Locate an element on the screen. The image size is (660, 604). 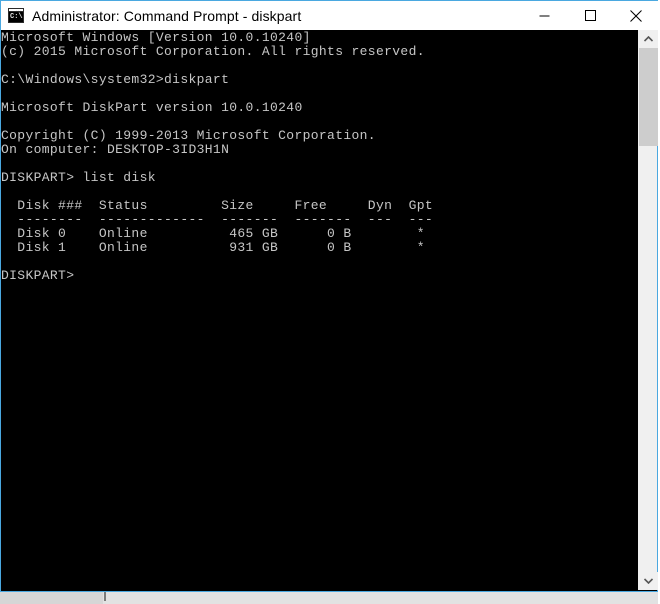
command-prompt-icon: ··· C:\. is located at coordinates (16, 15).